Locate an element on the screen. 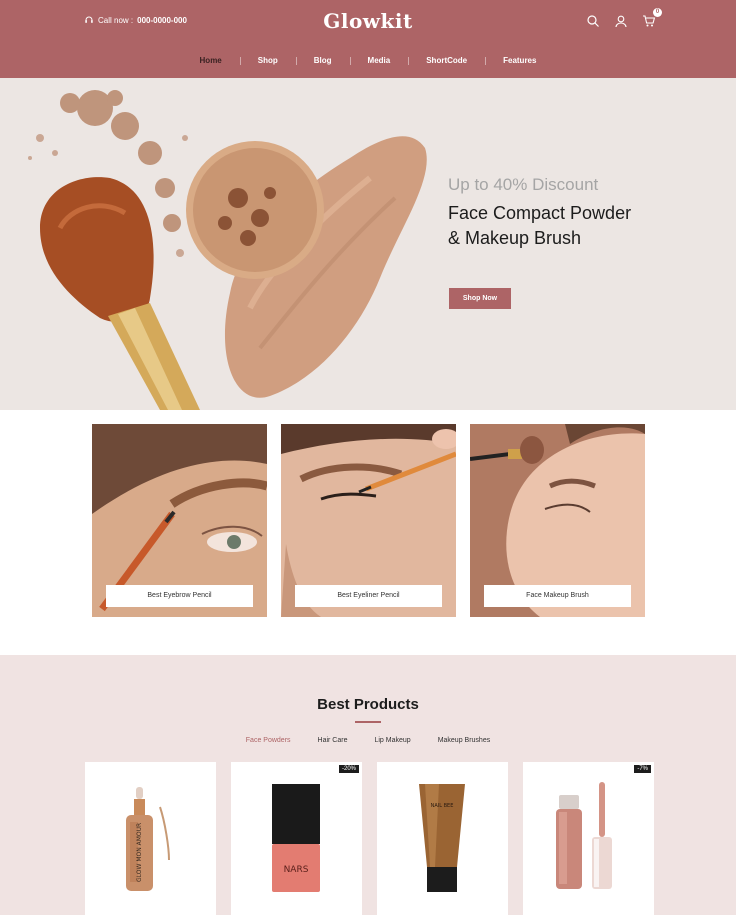 This screenshot has height=915, width=736. product-card: GLOW MON AMOUR is located at coordinates (150, 838).